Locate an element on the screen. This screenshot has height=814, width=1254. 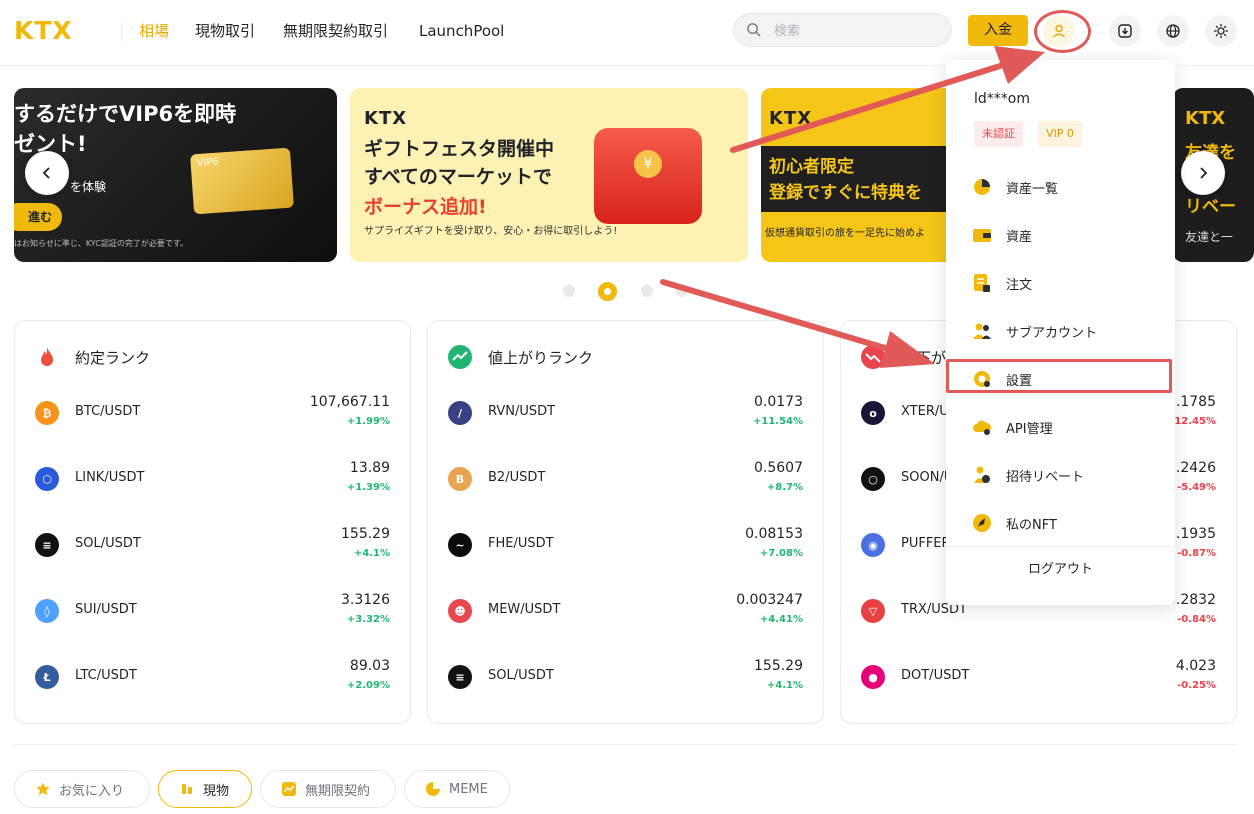
unverified-badge: 未認証 is located at coordinates (998, 134).